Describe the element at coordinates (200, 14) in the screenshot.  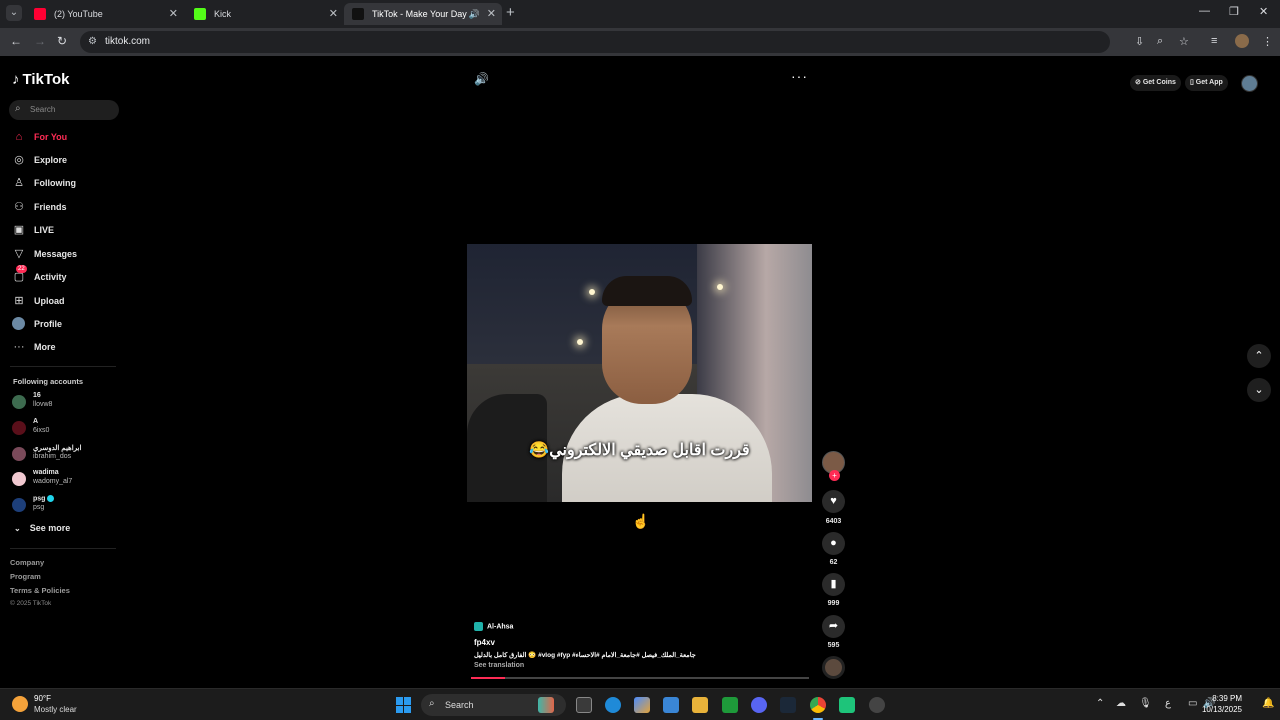
I see `kick-icon` at that location.